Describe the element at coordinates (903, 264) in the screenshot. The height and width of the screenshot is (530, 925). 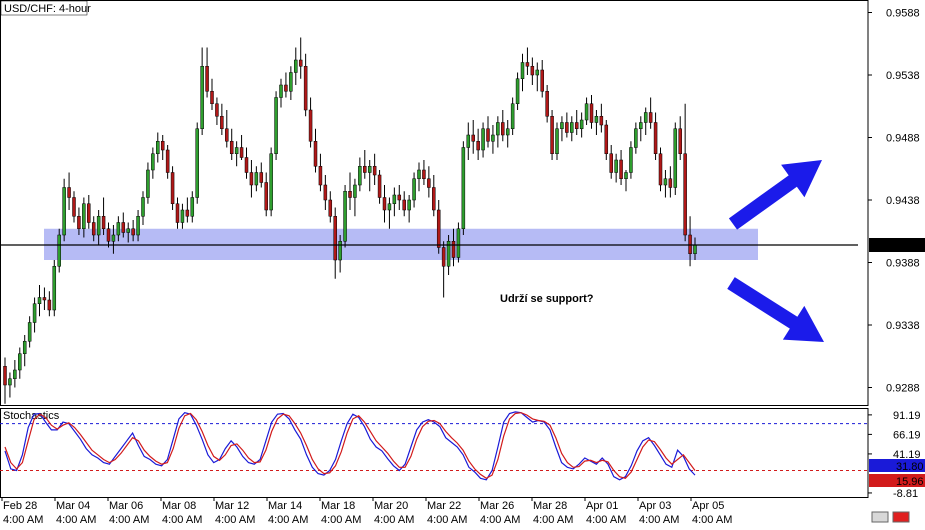
I see `price-tick-label: 0.9388` at that location.